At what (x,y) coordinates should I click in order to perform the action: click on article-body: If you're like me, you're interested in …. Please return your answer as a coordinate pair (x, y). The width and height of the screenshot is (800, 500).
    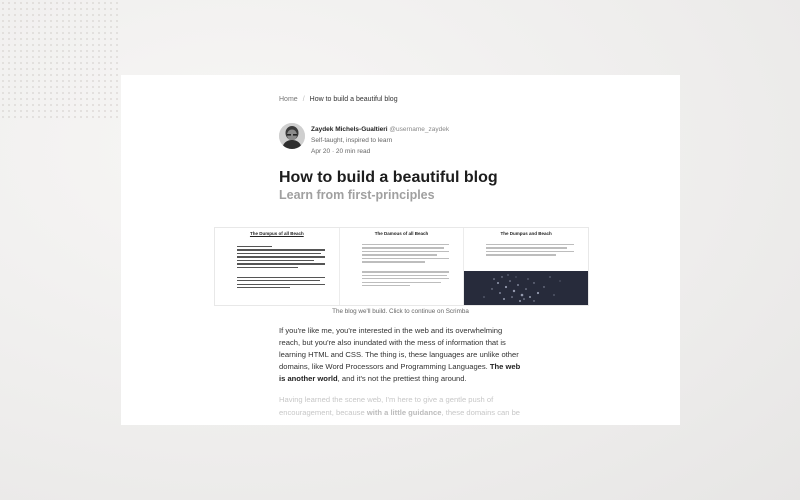
    Looking at the image, I should click on (401, 375).